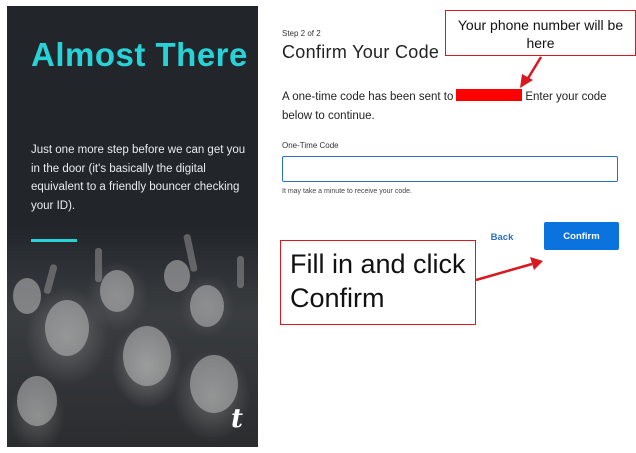  What do you see at coordinates (237, 419) in the screenshot?
I see `brand-logo: t` at bounding box center [237, 419].